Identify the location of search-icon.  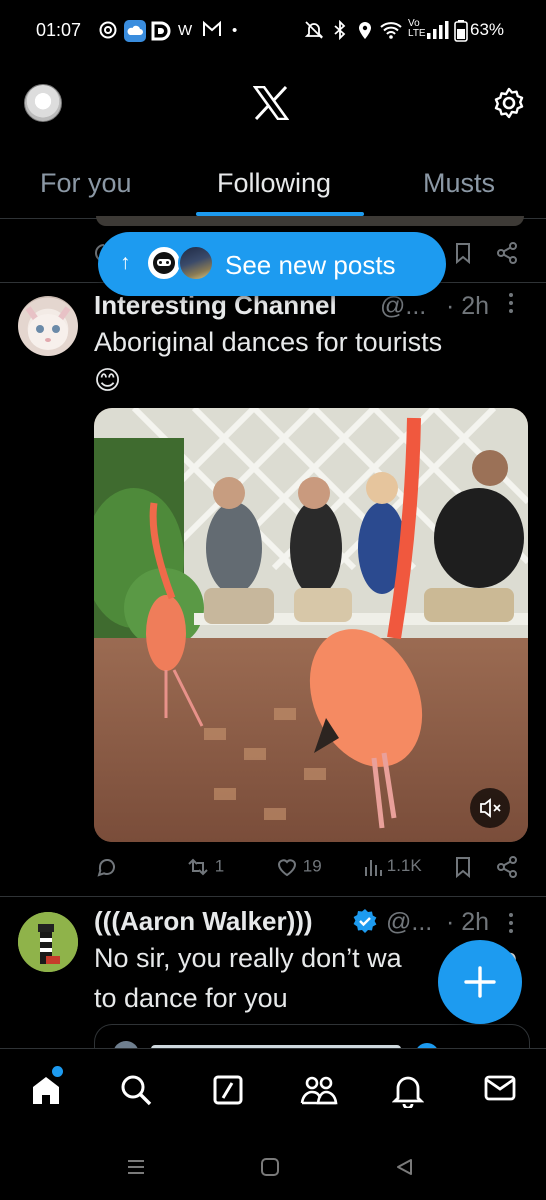
(136, 1090).